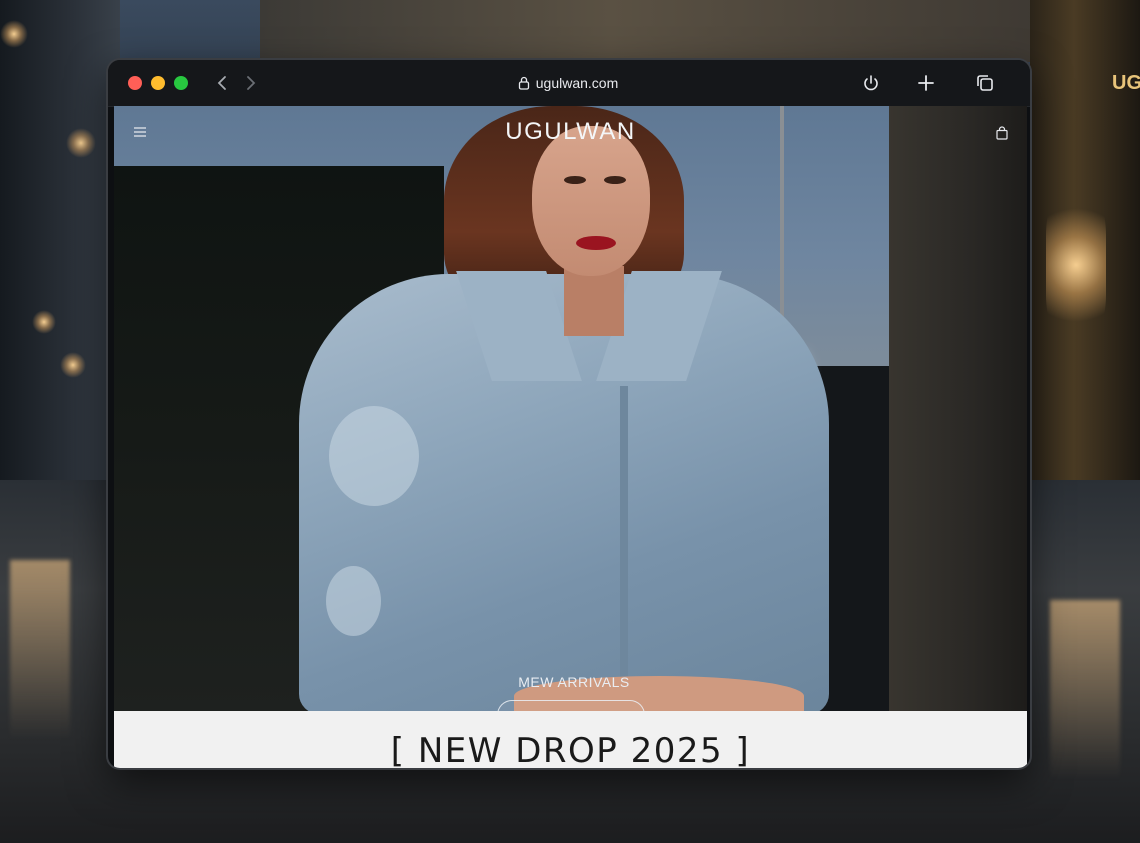  Describe the element at coordinates (577, 83) in the screenshot. I see `url-text: ugulwan.com` at that location.